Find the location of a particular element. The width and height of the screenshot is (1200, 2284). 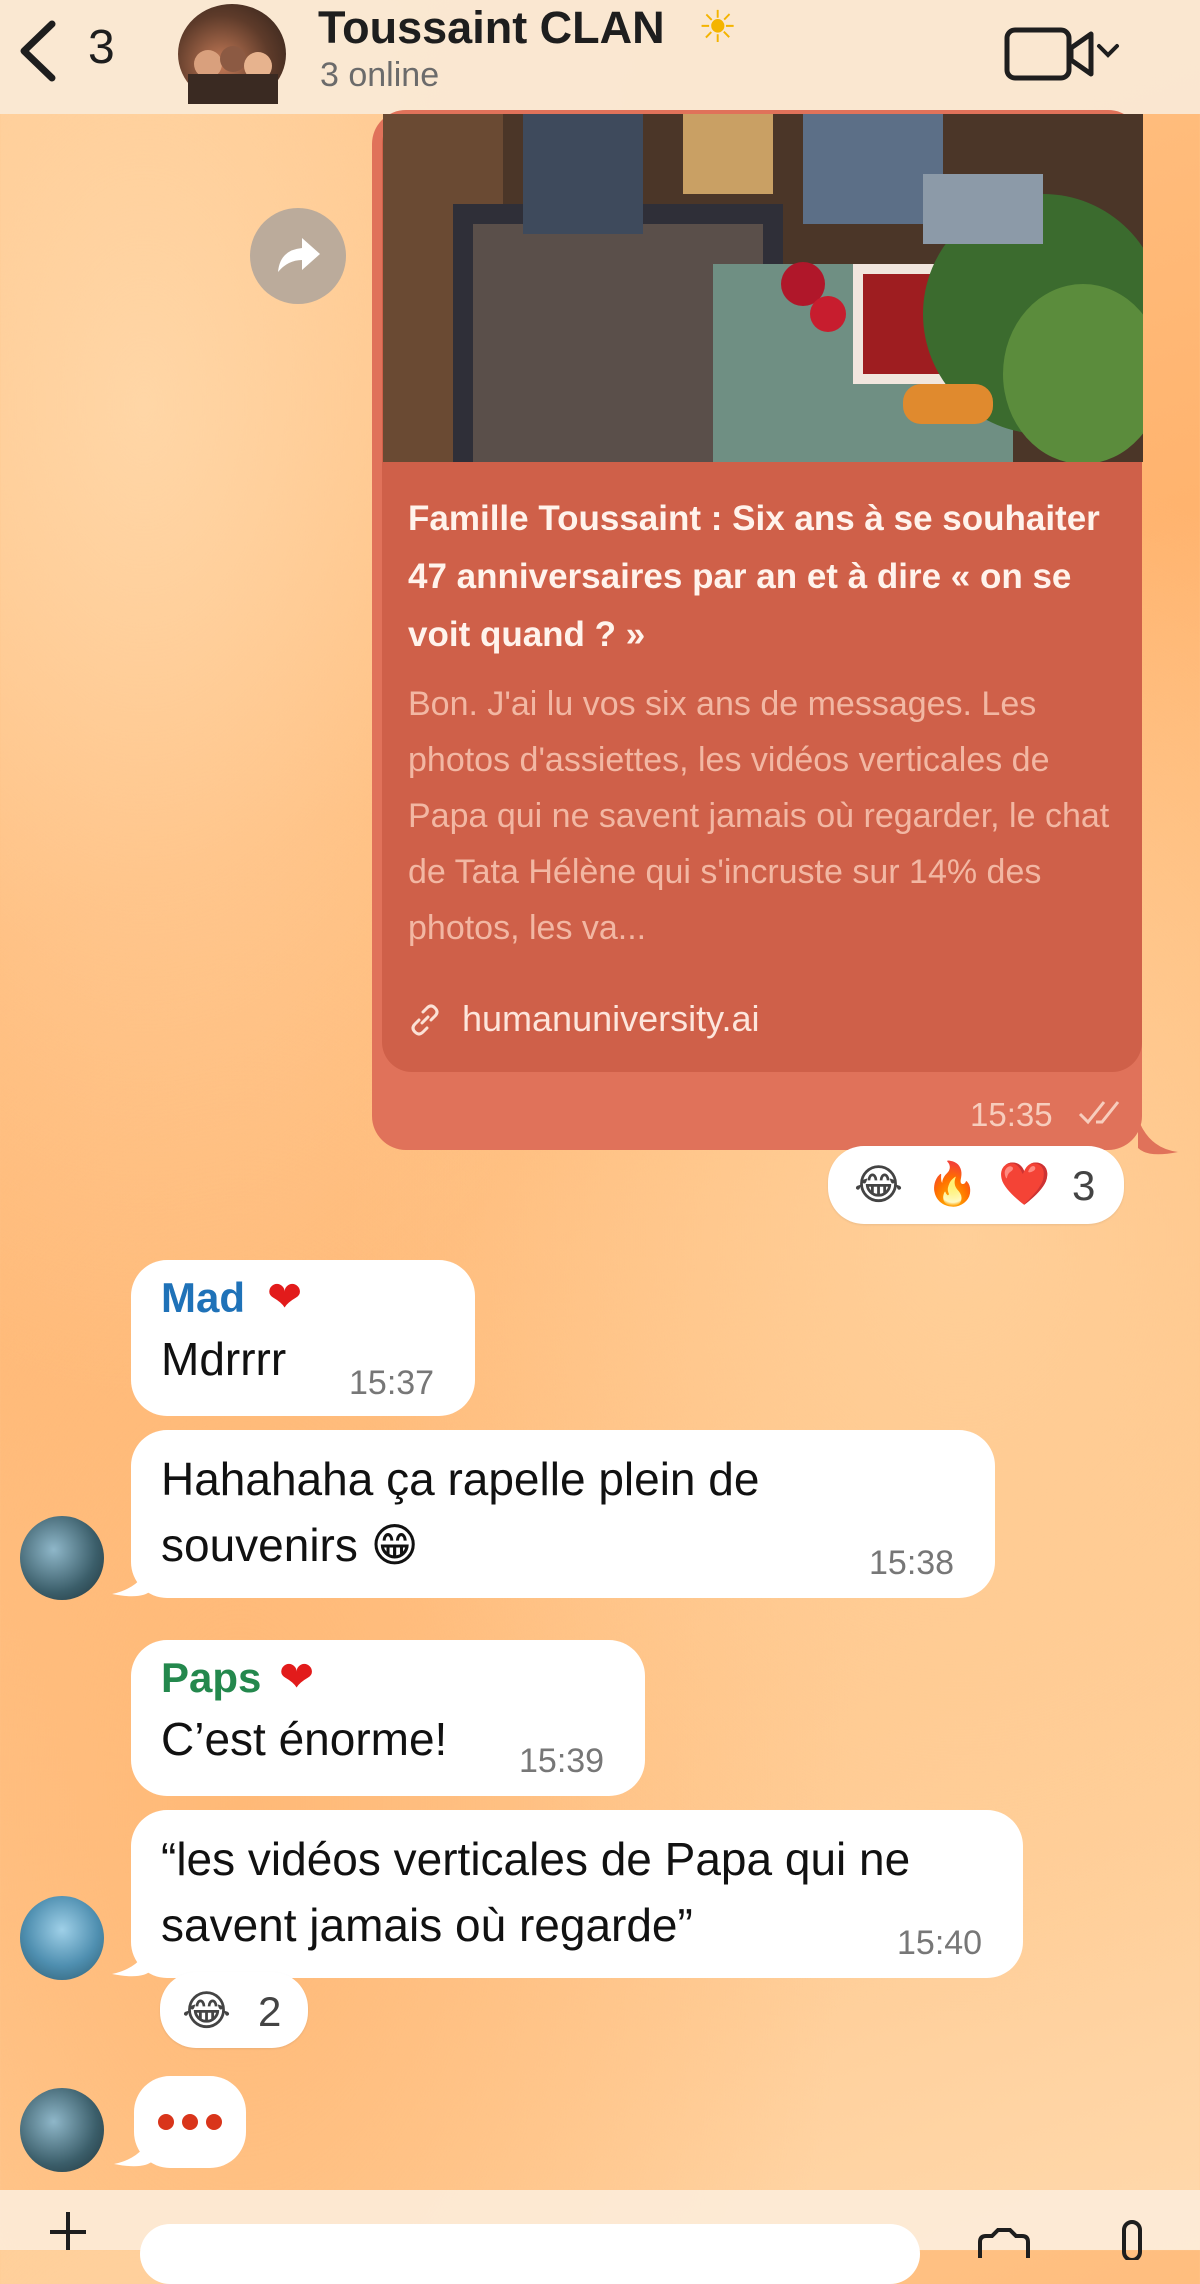

chat-title: Toussaint CLAN is located at coordinates (491, 28).